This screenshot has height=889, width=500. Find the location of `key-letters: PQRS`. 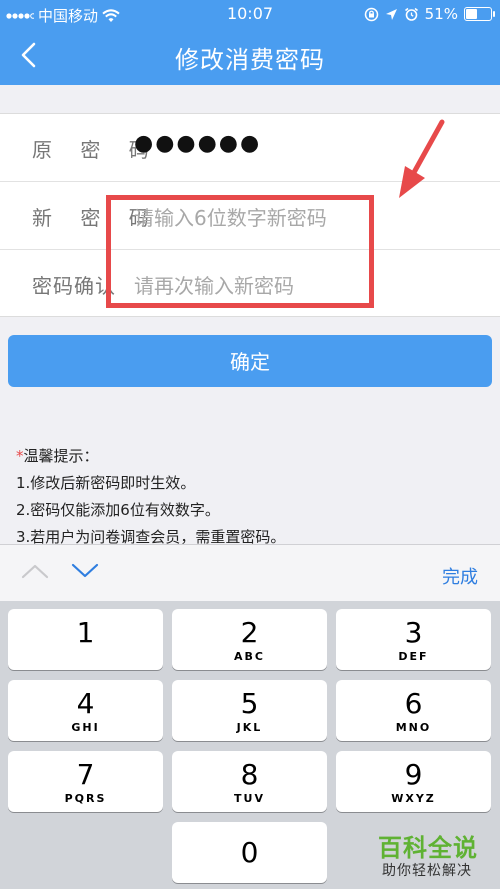

key-letters: PQRS is located at coordinates (85, 798).